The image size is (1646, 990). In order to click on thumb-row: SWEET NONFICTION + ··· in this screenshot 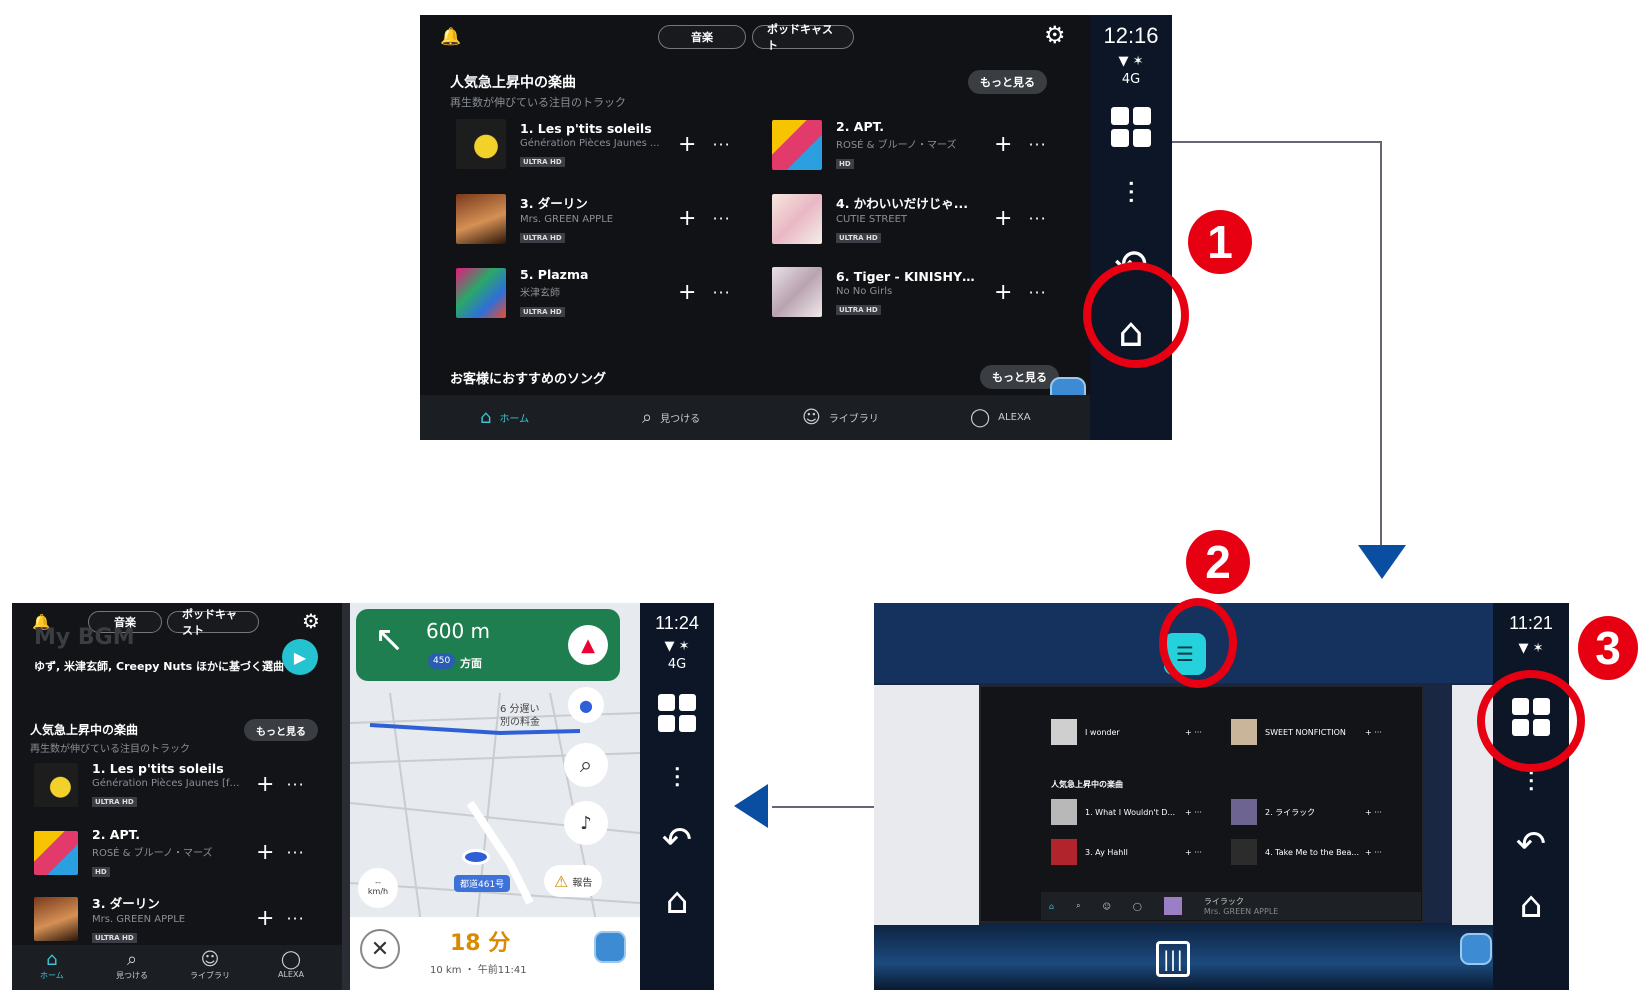, I will do `click(1306, 732)`.